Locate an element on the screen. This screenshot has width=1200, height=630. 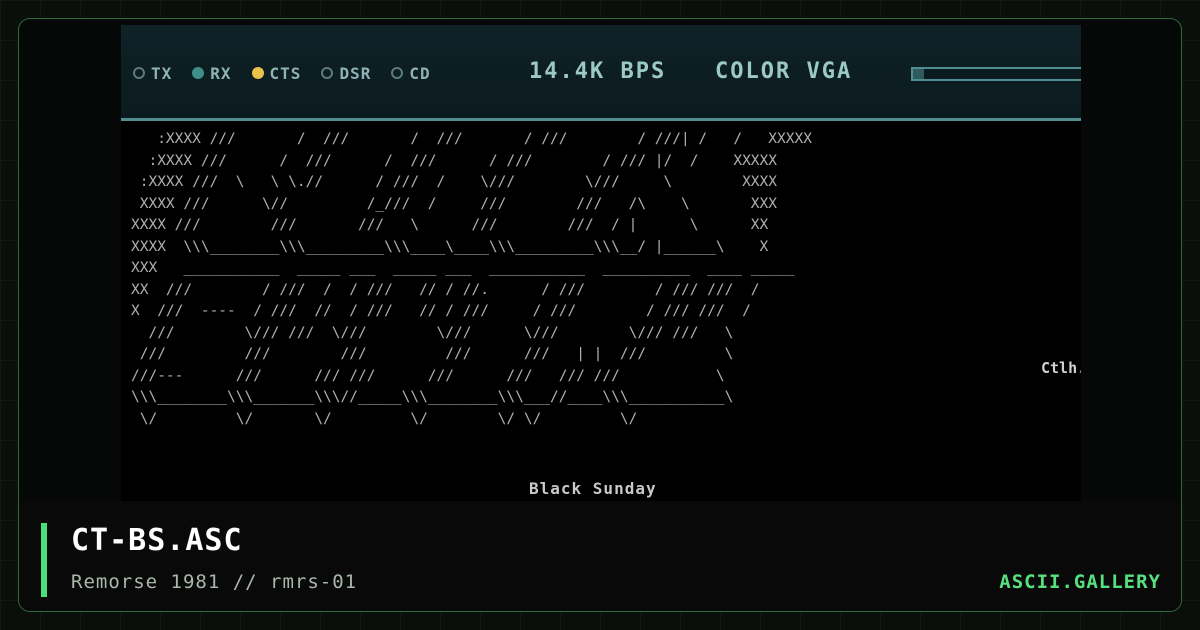
tx-led-icon is located at coordinates (139, 73).